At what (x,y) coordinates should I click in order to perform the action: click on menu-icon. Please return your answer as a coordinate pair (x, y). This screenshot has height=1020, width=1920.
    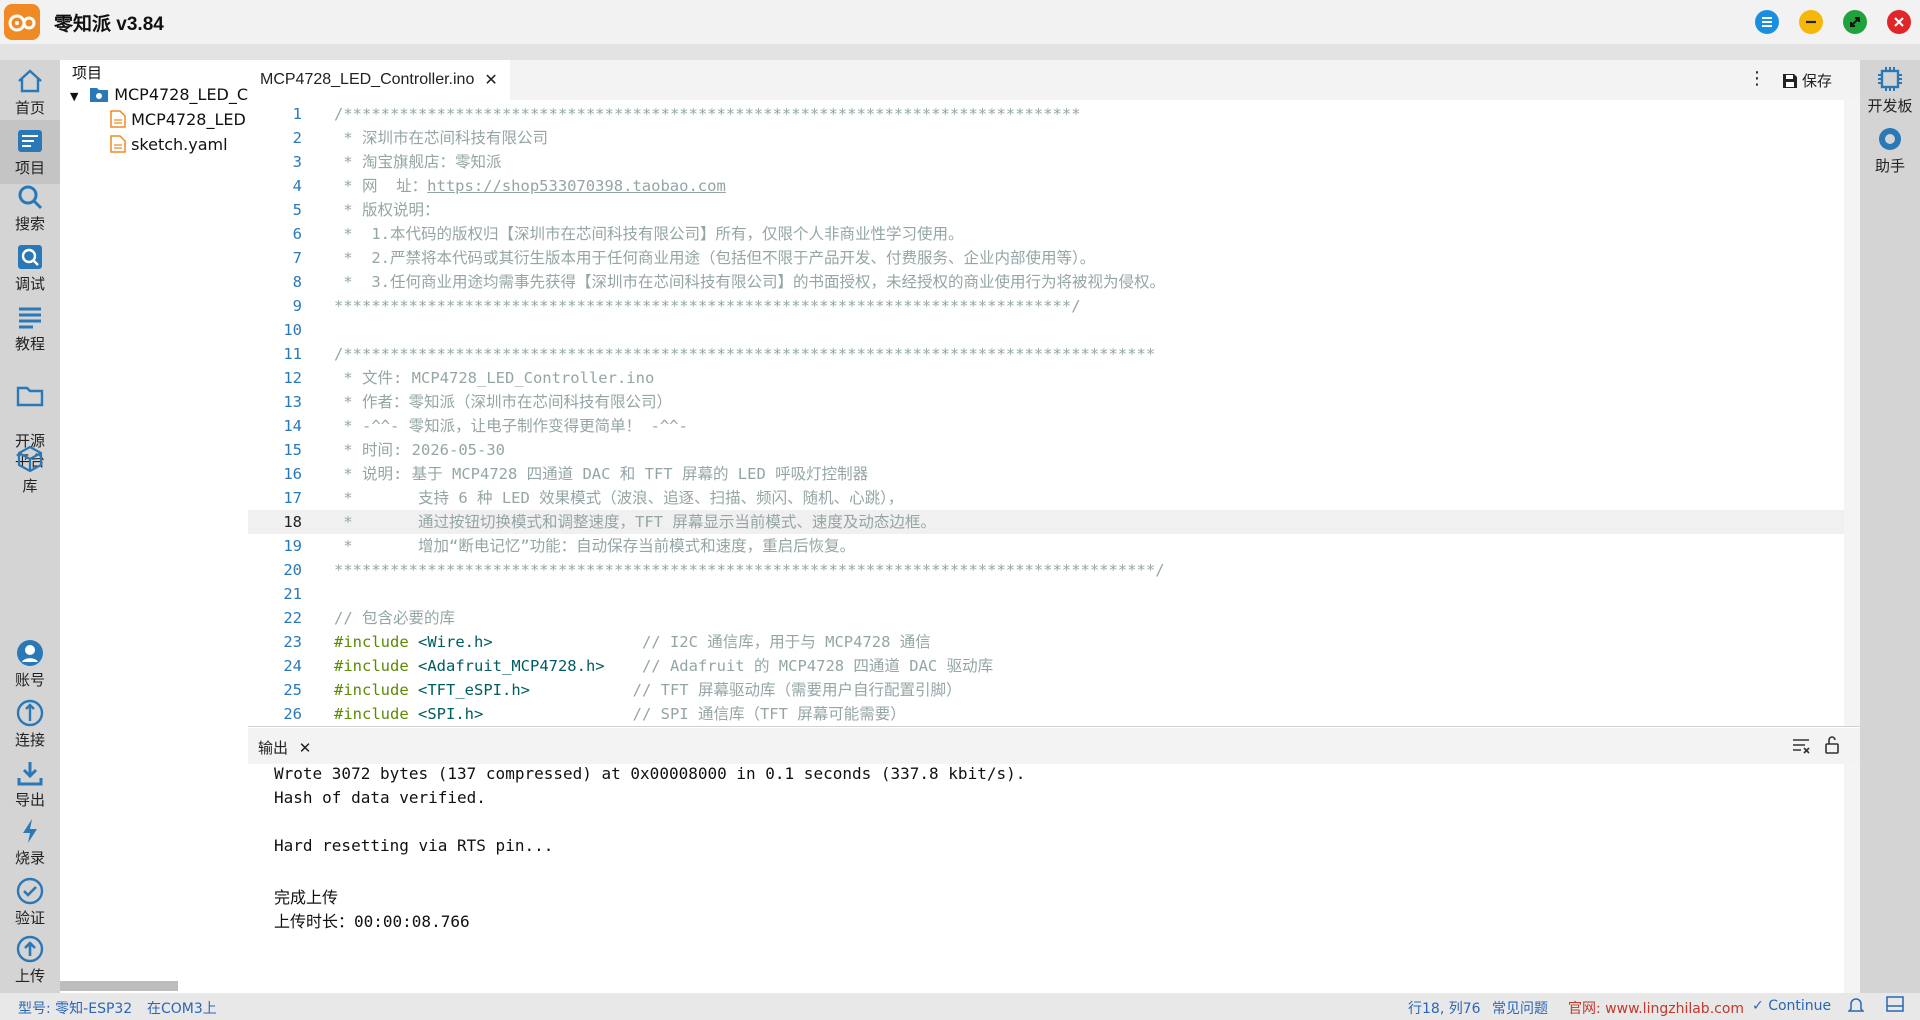
    Looking at the image, I should click on (1767, 22).